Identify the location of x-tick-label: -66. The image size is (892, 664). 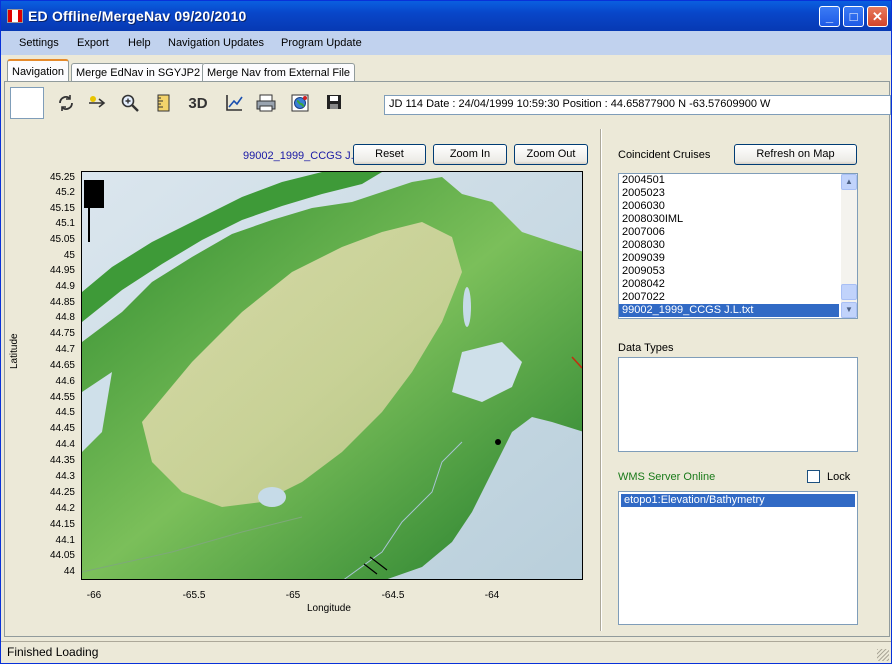
(94, 595).